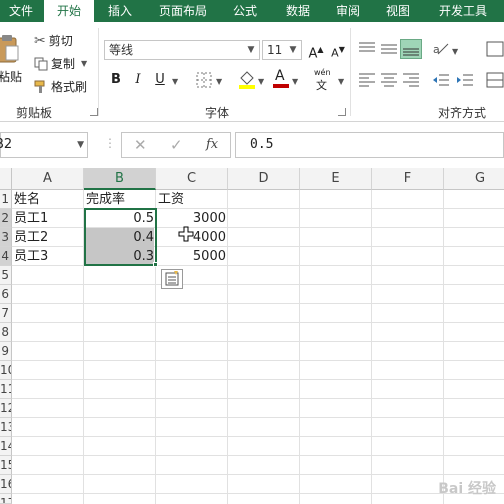 The height and width of the screenshot is (504, 504). What do you see at coordinates (6, 237) in the screenshot?
I see `row-header: 3` at bounding box center [6, 237].